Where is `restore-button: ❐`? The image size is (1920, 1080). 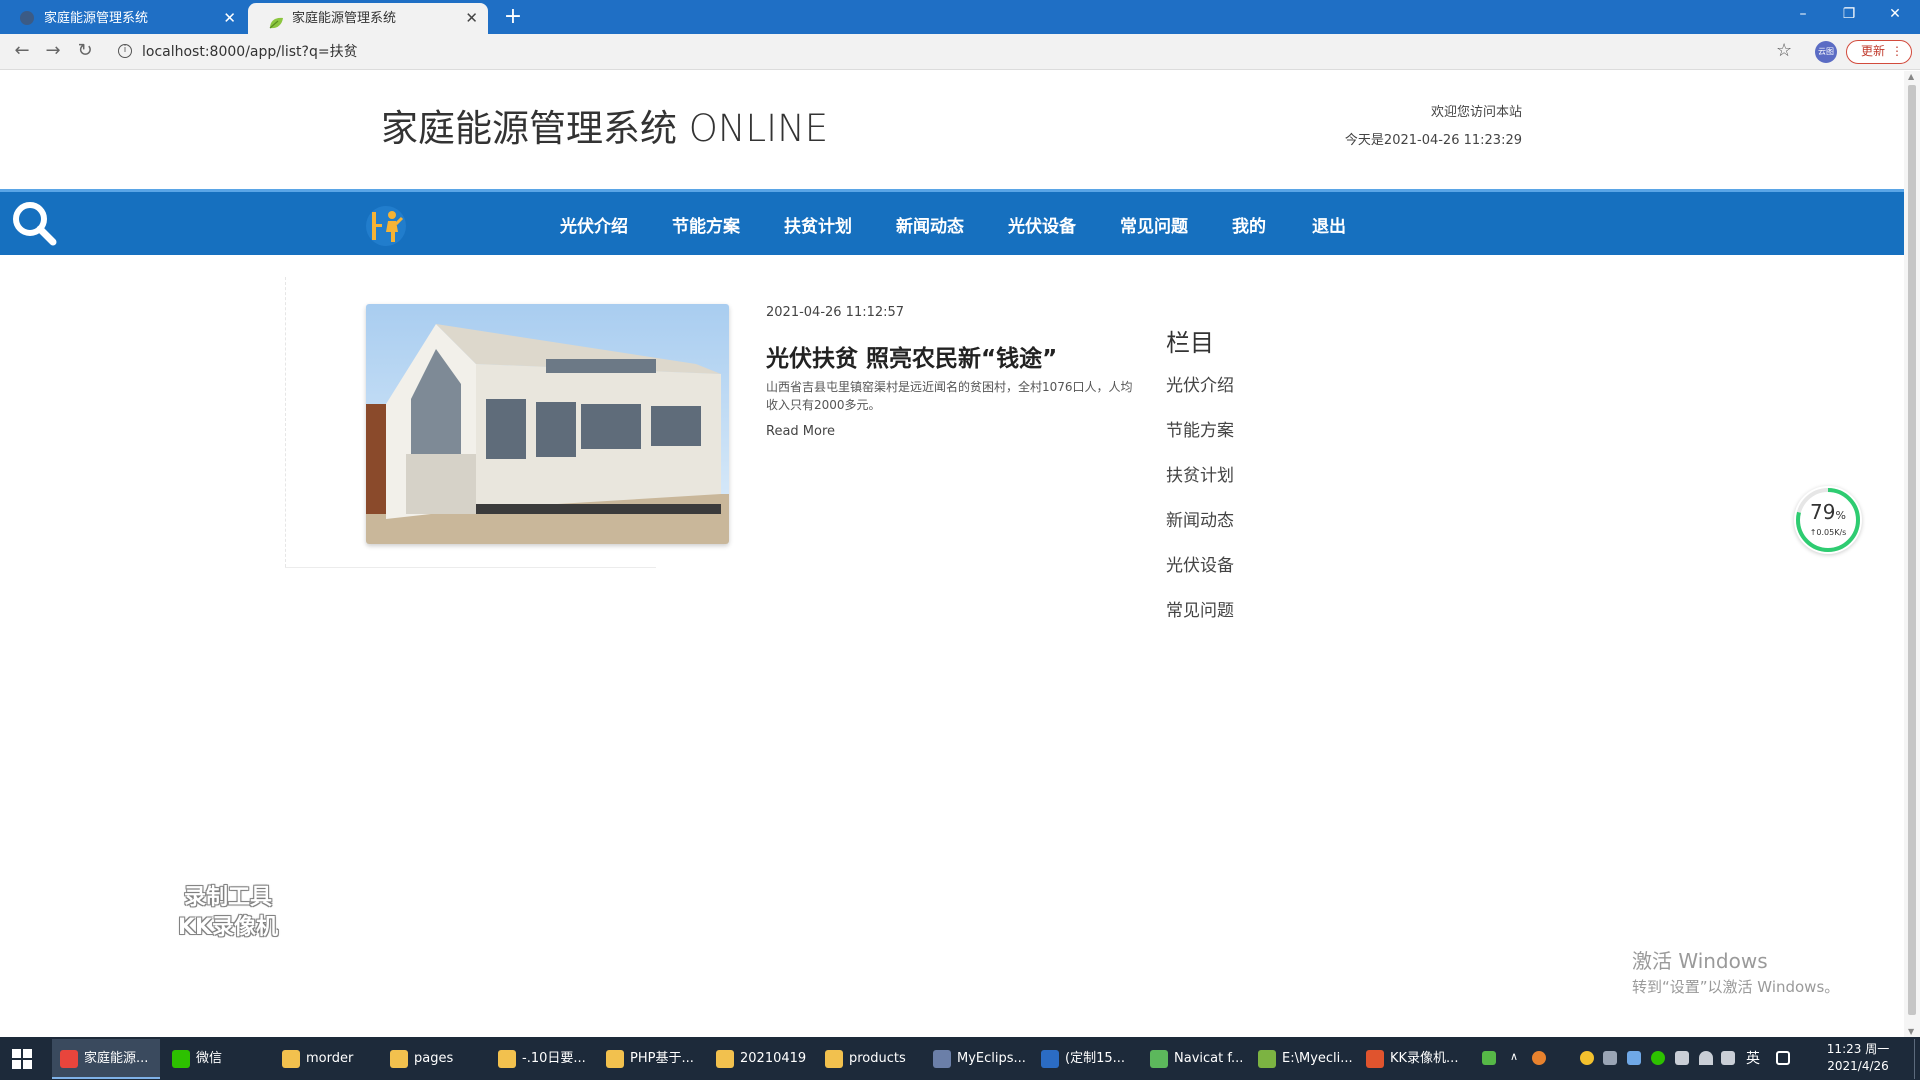 restore-button: ❐ is located at coordinates (1849, 15).